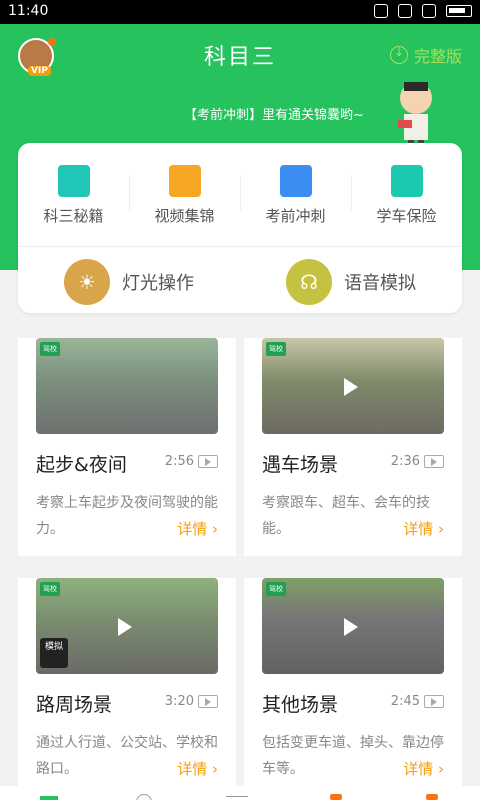  What do you see at coordinates (87, 282) in the screenshot?
I see `sun-icon: ☀` at bounding box center [87, 282].